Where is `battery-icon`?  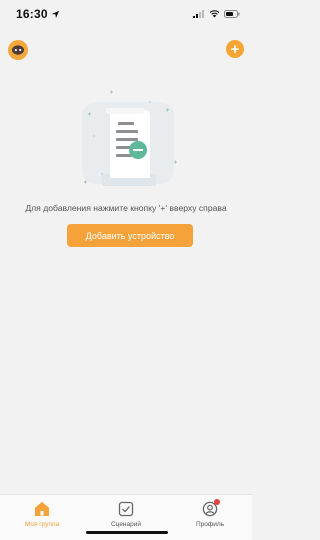
battery-icon is located at coordinates (232, 14).